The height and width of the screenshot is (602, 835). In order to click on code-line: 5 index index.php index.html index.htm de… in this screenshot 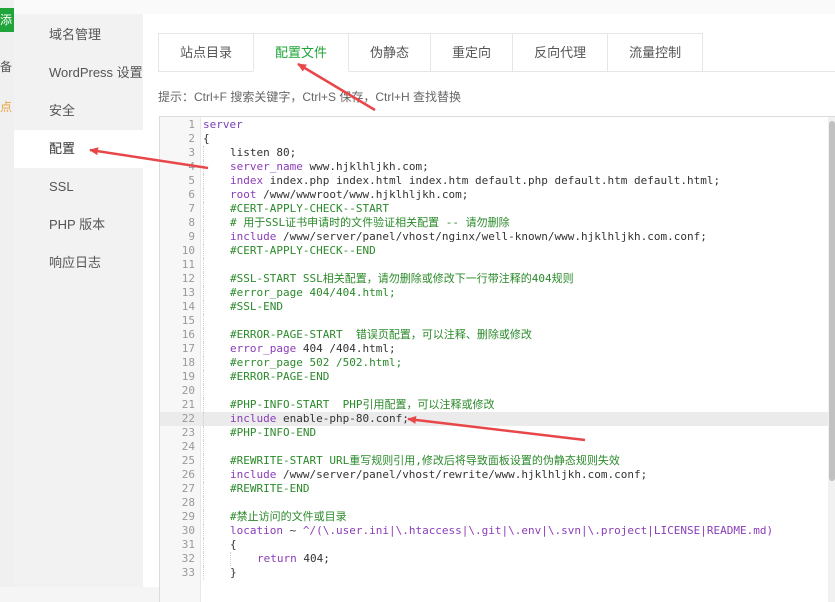, I will do `click(494, 181)`.